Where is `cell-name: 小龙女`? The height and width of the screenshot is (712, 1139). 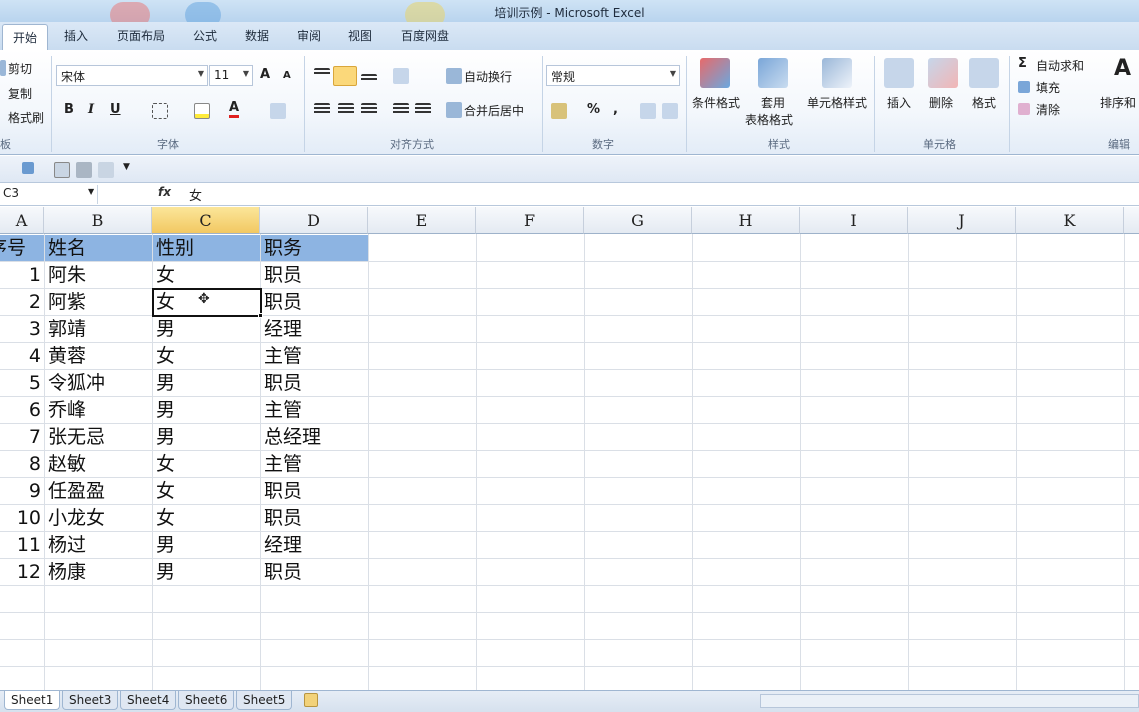 cell-name: 小龙女 is located at coordinates (98, 518).